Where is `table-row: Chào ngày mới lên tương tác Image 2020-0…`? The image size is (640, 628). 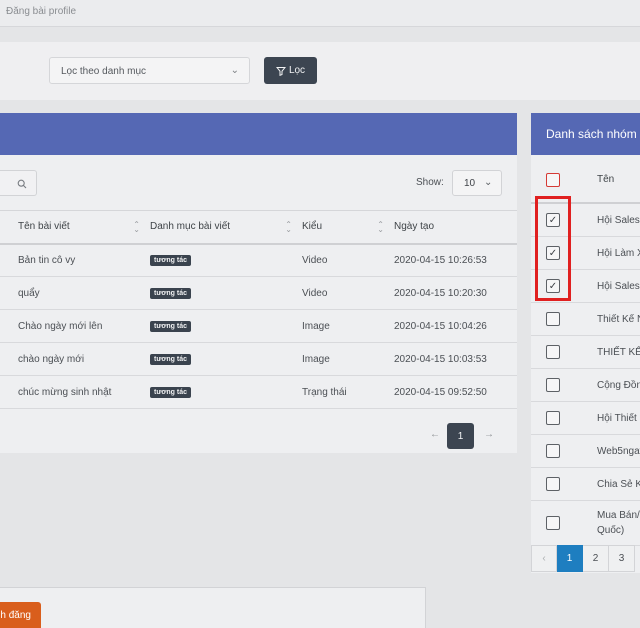 table-row: Chào ngày mới lên tương tác Image 2020-0… is located at coordinates (258, 326).